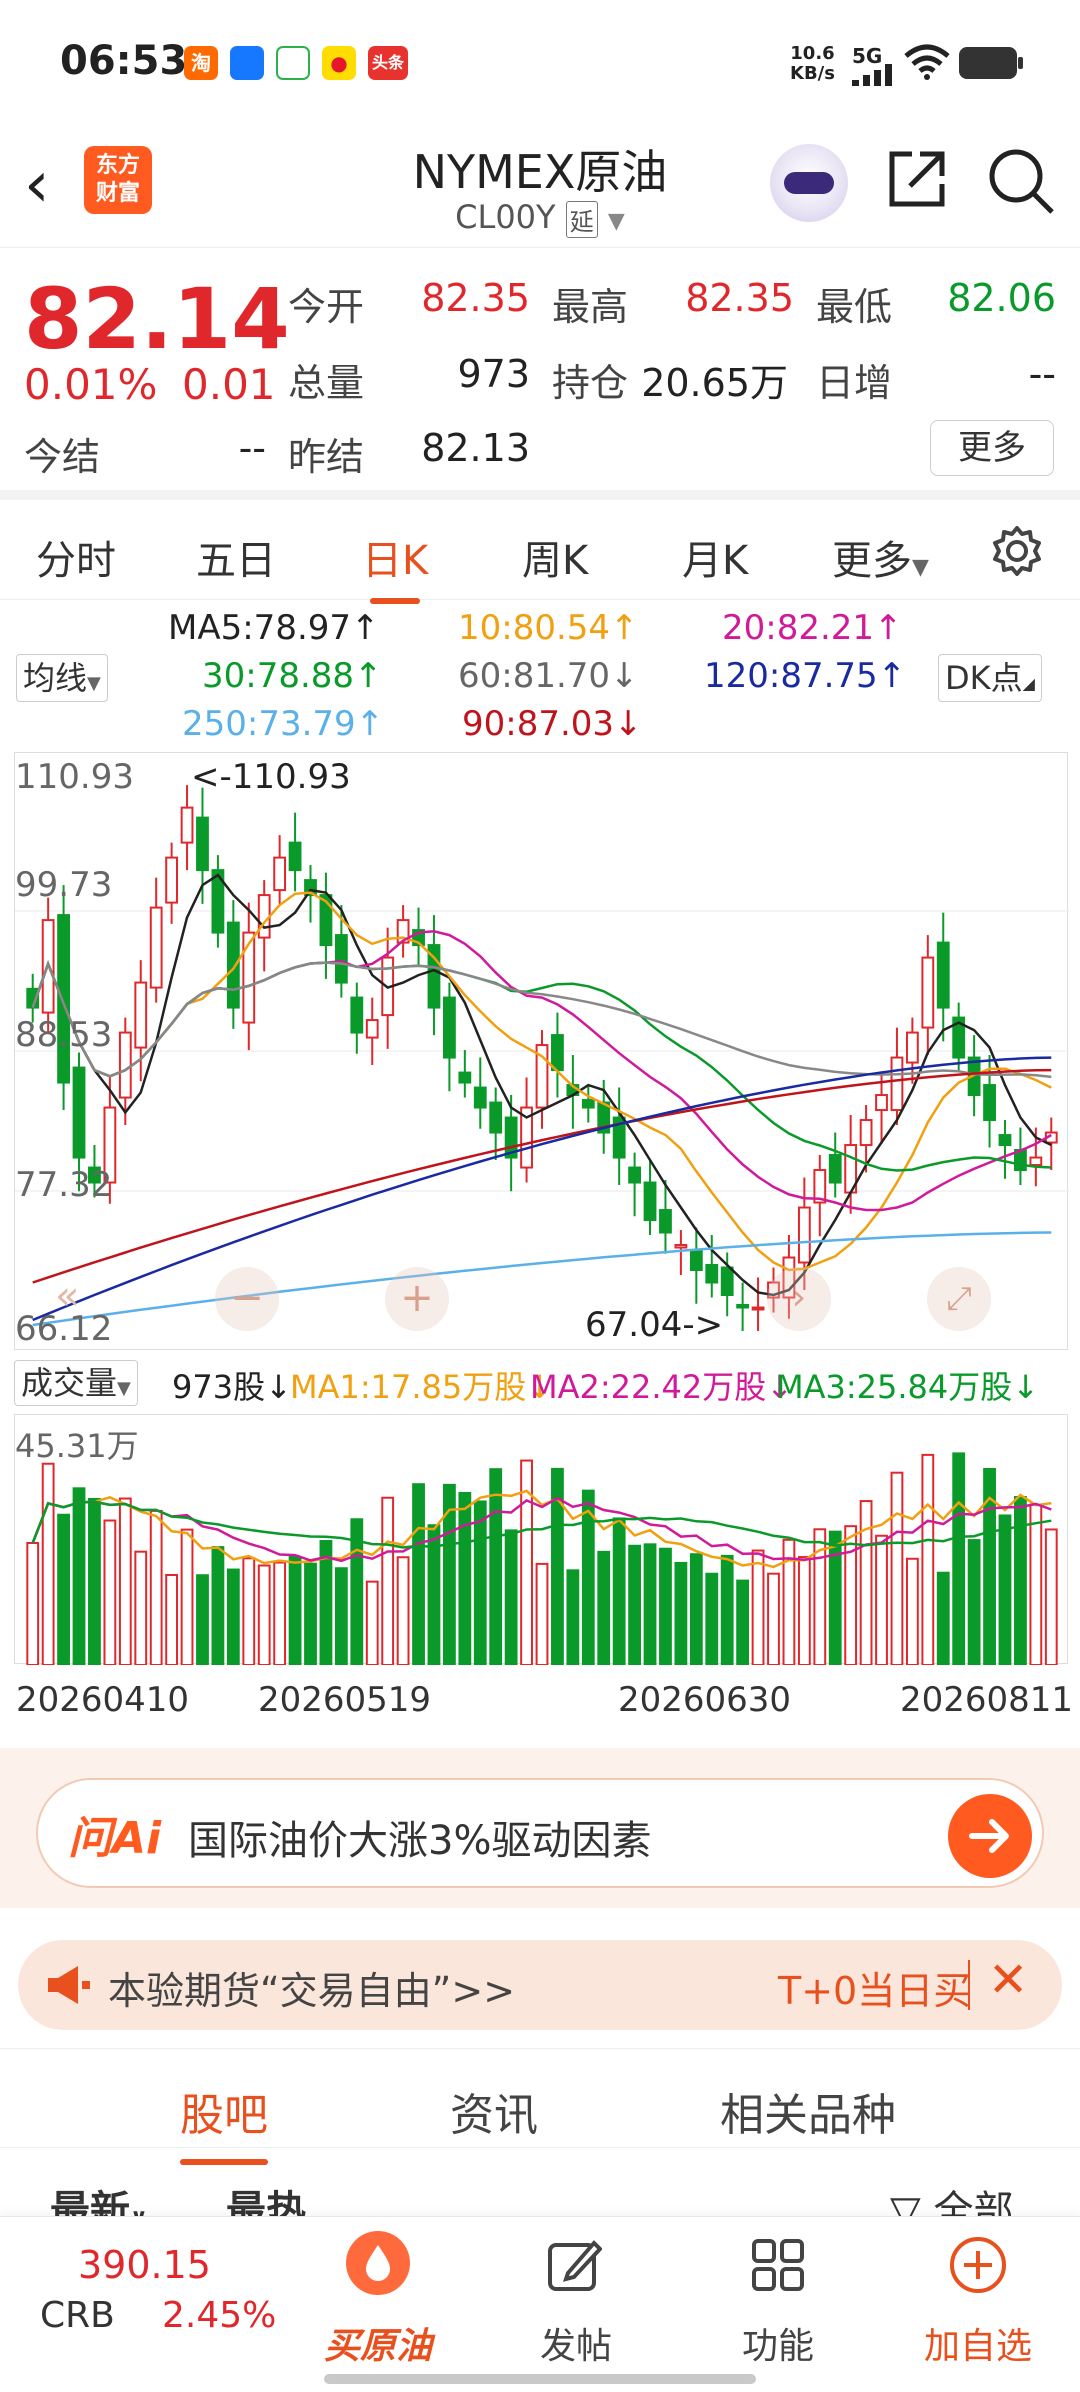 Image resolution: width=1080 pixels, height=2392 pixels. Describe the element at coordinates (778, 2343) in the screenshot. I see `functions-button: 功能` at that location.